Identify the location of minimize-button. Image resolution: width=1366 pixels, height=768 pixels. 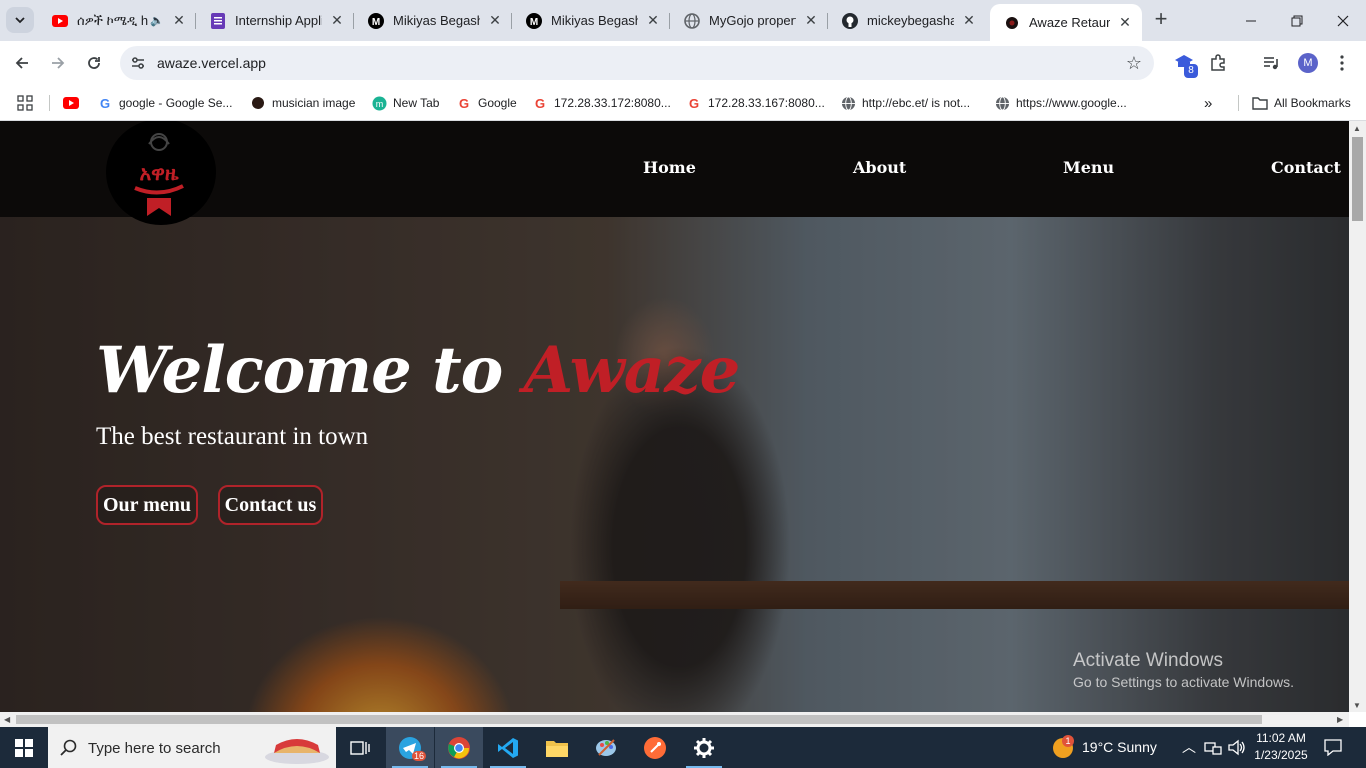
(1251, 20).